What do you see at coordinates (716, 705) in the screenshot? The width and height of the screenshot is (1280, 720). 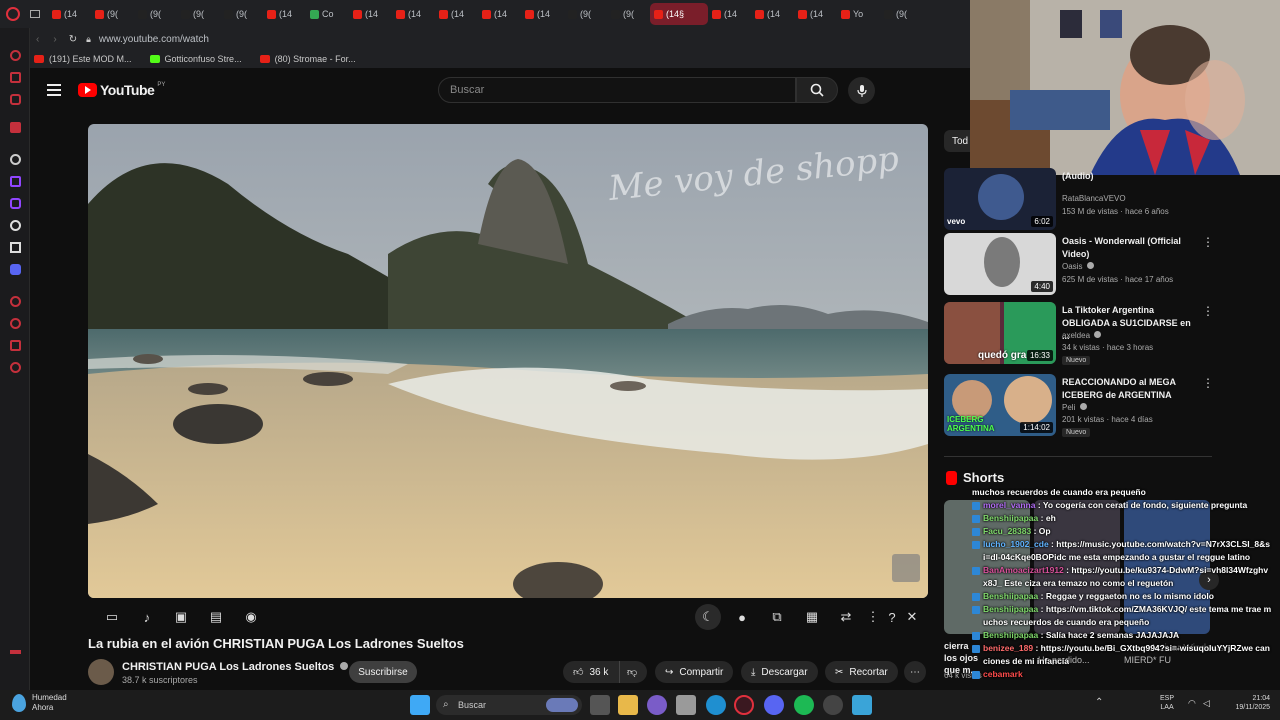 I see `edge-icon` at bounding box center [716, 705].